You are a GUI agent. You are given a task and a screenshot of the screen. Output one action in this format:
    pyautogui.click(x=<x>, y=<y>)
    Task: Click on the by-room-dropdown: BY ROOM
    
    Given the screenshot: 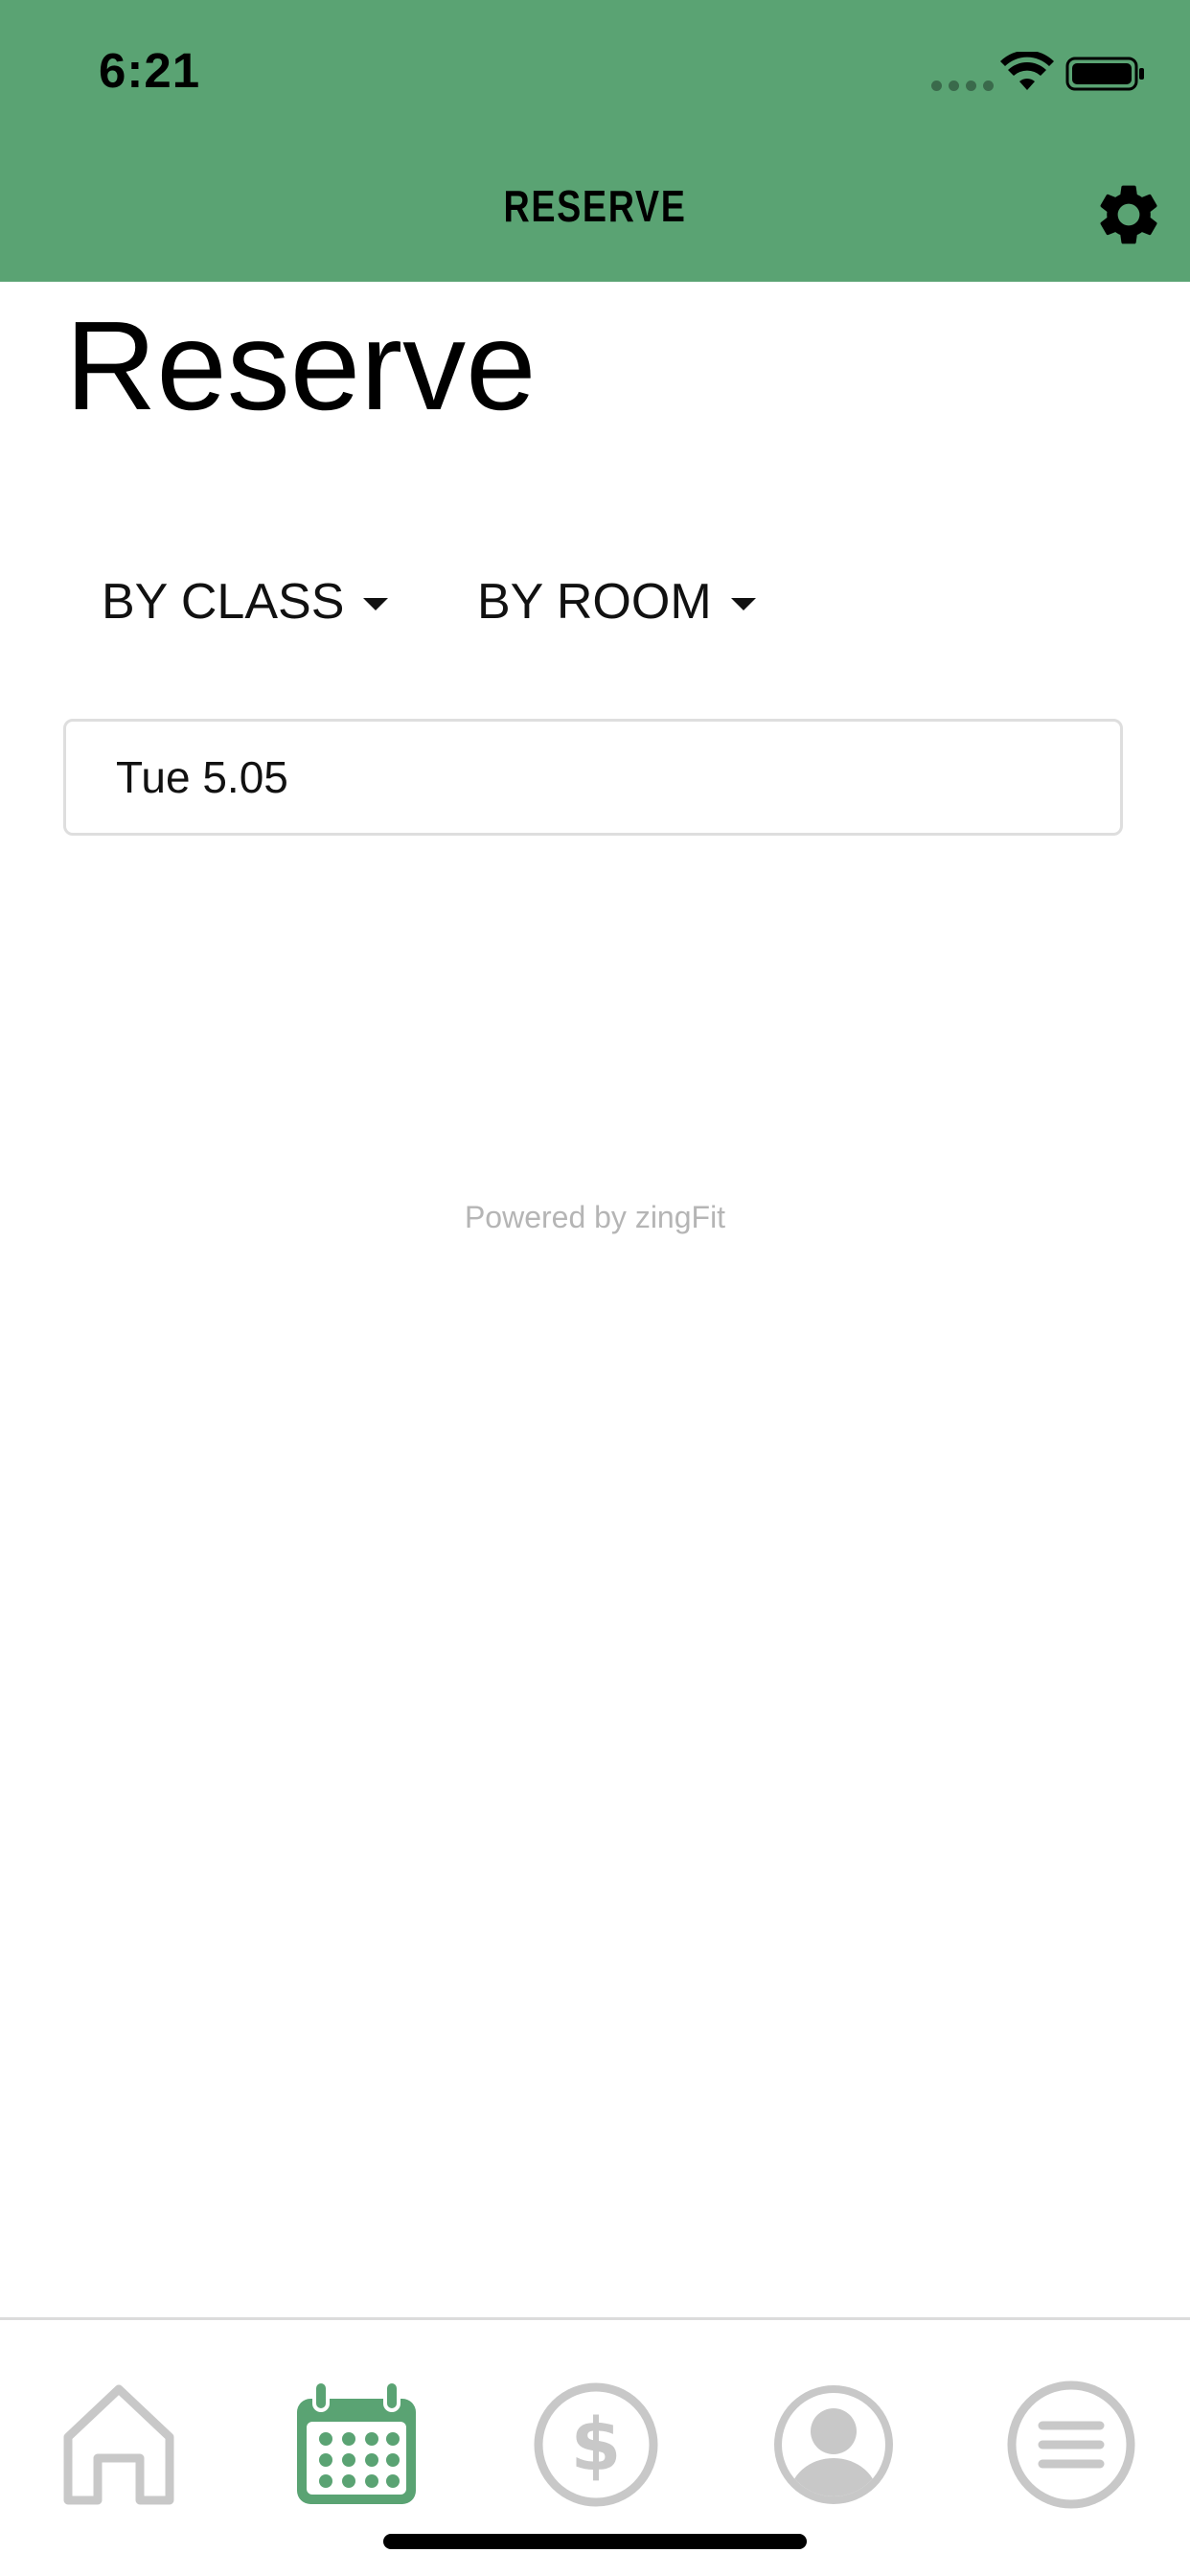 What is the action you would take?
    pyautogui.click(x=617, y=602)
    